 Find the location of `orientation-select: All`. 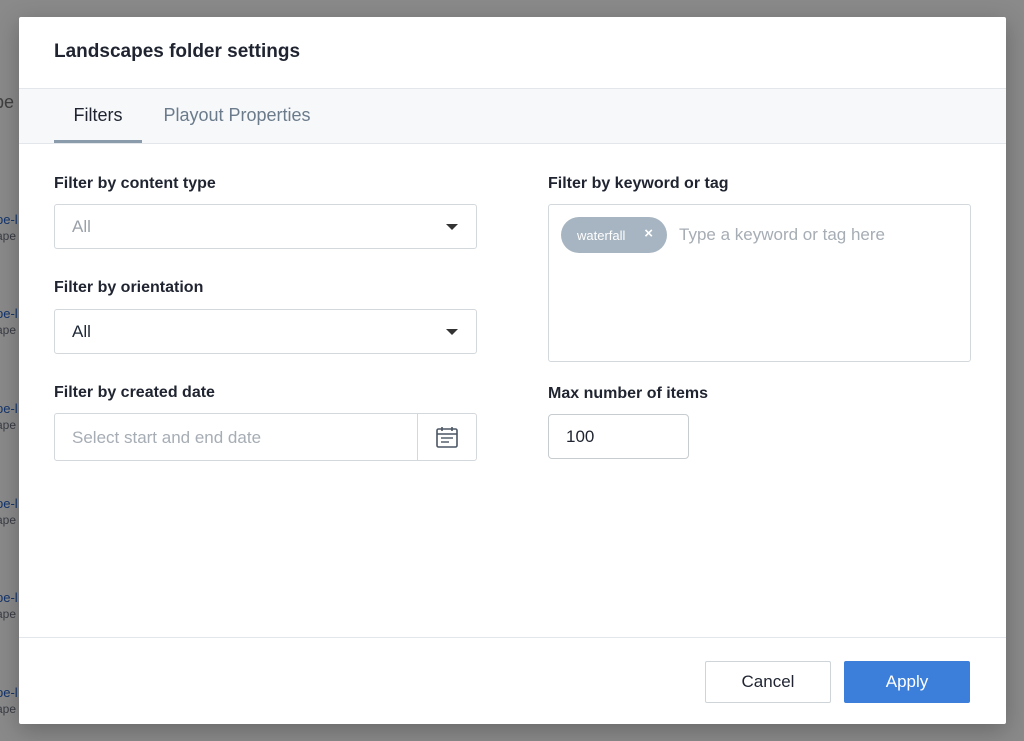

orientation-select: All is located at coordinates (265, 331).